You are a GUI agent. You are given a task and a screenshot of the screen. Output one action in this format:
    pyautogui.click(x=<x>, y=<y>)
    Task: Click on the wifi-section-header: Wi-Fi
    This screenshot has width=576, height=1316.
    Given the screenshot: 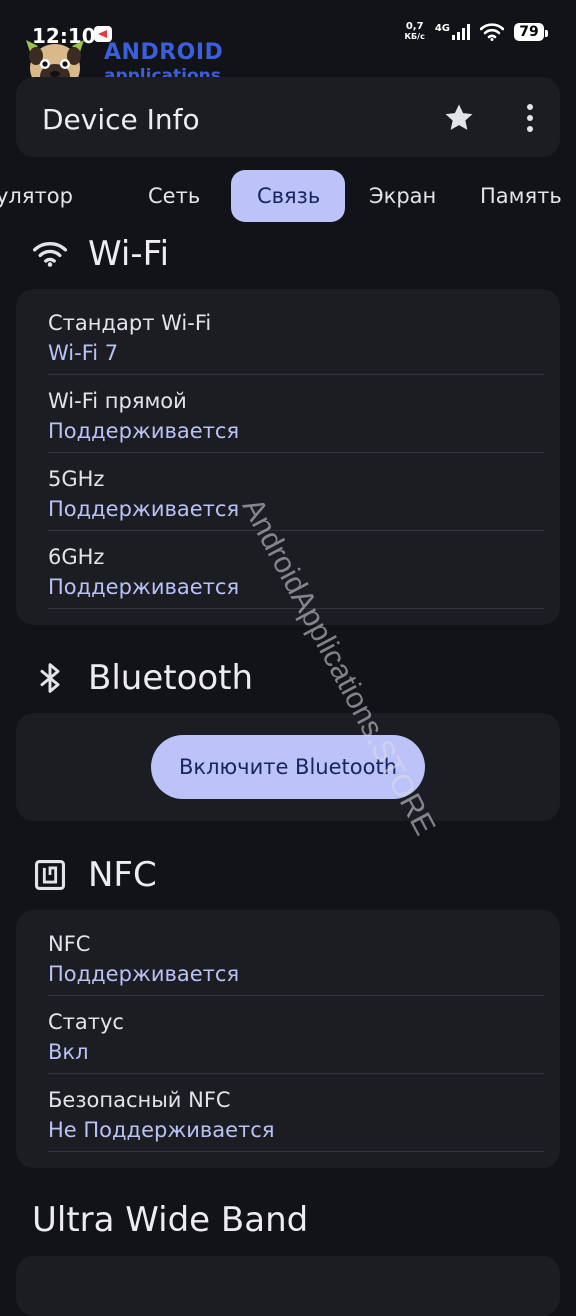 What is the action you would take?
    pyautogui.click(x=100, y=254)
    